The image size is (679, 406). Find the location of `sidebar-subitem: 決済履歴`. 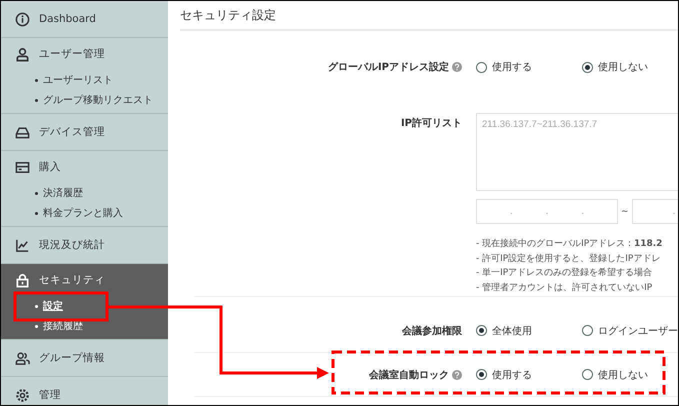

sidebar-subitem: 決済履歴 is located at coordinates (63, 193).